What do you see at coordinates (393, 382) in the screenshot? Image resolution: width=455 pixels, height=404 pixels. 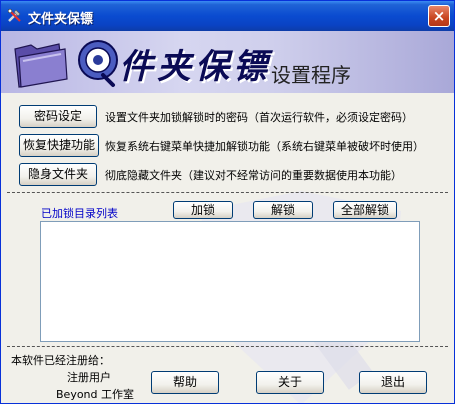 I see `exit-button: 退出` at bounding box center [393, 382].